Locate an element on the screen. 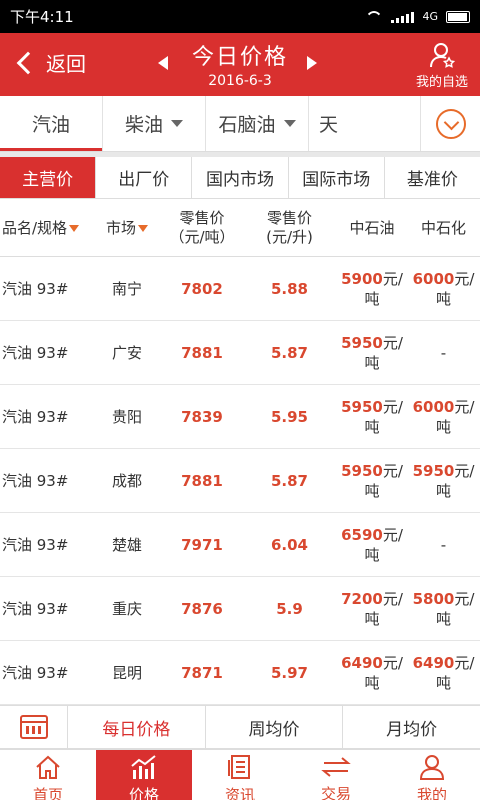  app-header: 返回 今日价格 2016-6-3 我的自选 is located at coordinates (240, 64).